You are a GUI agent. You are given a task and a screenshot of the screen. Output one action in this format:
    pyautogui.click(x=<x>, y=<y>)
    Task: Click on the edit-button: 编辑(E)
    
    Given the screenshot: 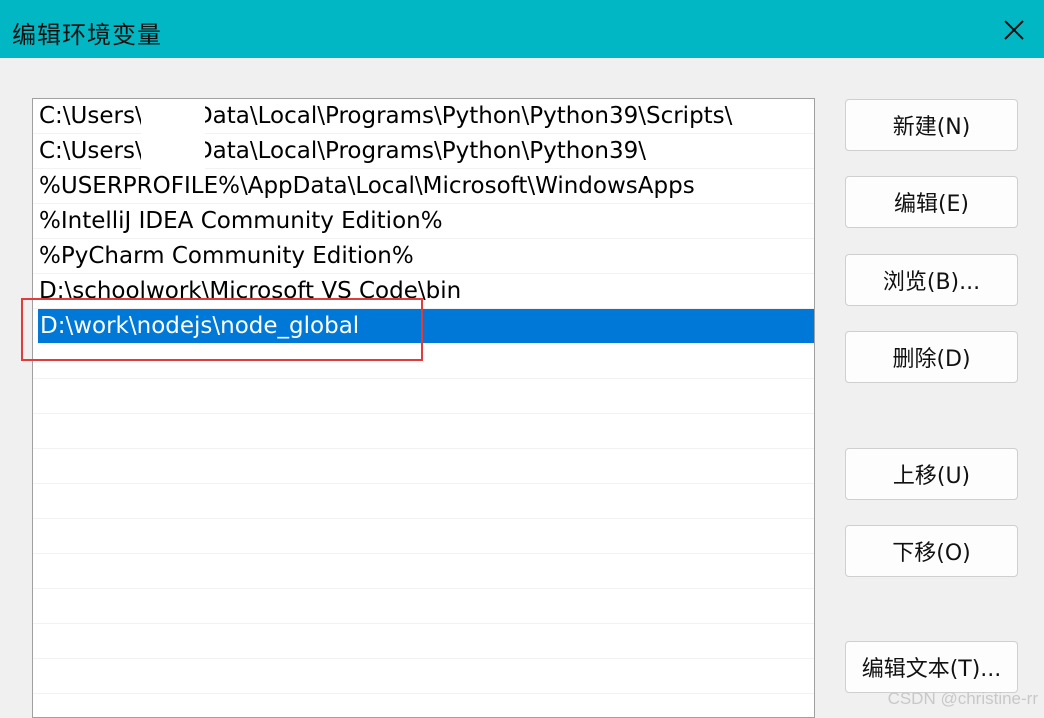 What is the action you would take?
    pyautogui.click(x=931, y=202)
    